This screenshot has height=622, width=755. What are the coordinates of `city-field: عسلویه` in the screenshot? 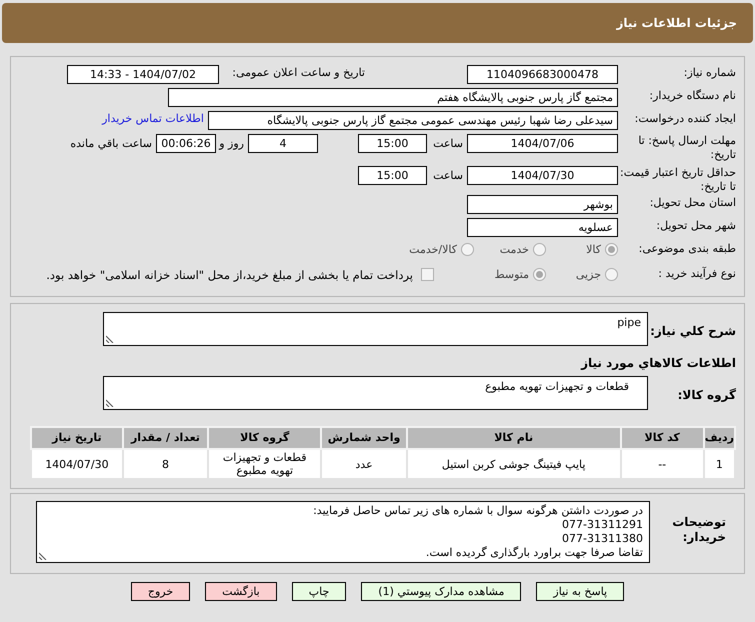 It's located at (542, 227).